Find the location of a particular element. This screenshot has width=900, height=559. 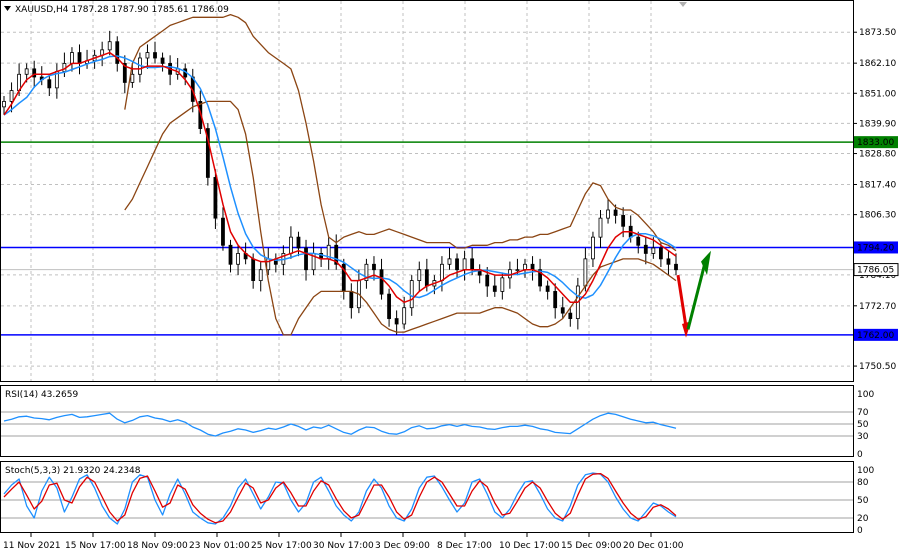

indicator-tick-label: 20 is located at coordinates (863, 519).